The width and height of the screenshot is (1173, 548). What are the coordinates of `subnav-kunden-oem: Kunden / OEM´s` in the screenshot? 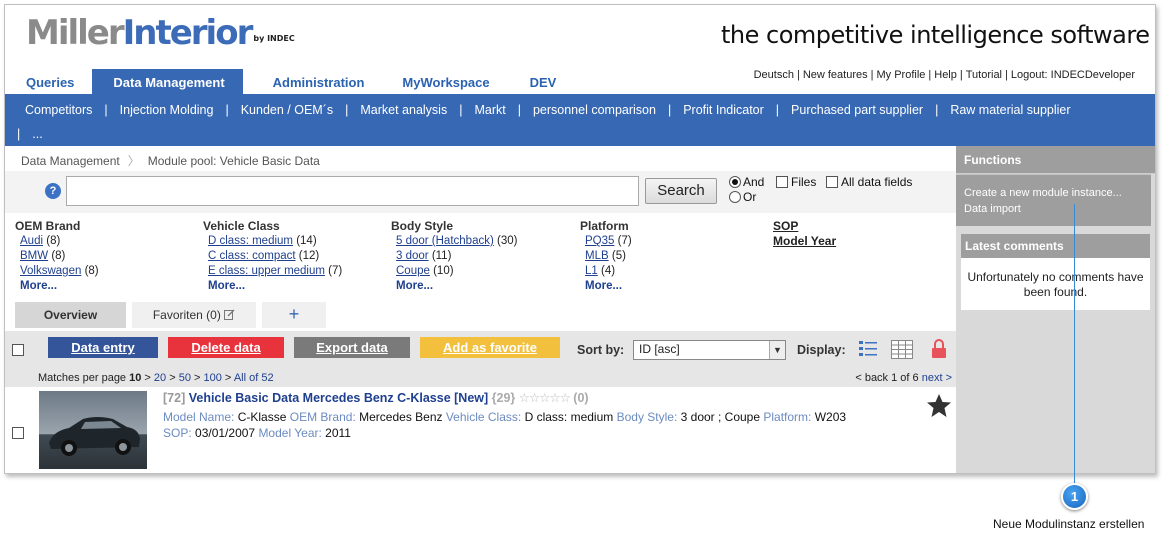 It's located at (287, 110).